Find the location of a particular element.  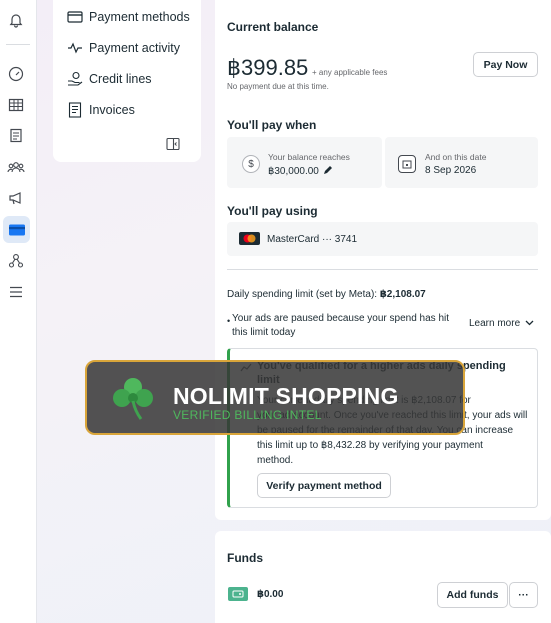

billing-card-icon is located at coordinates (16, 229).